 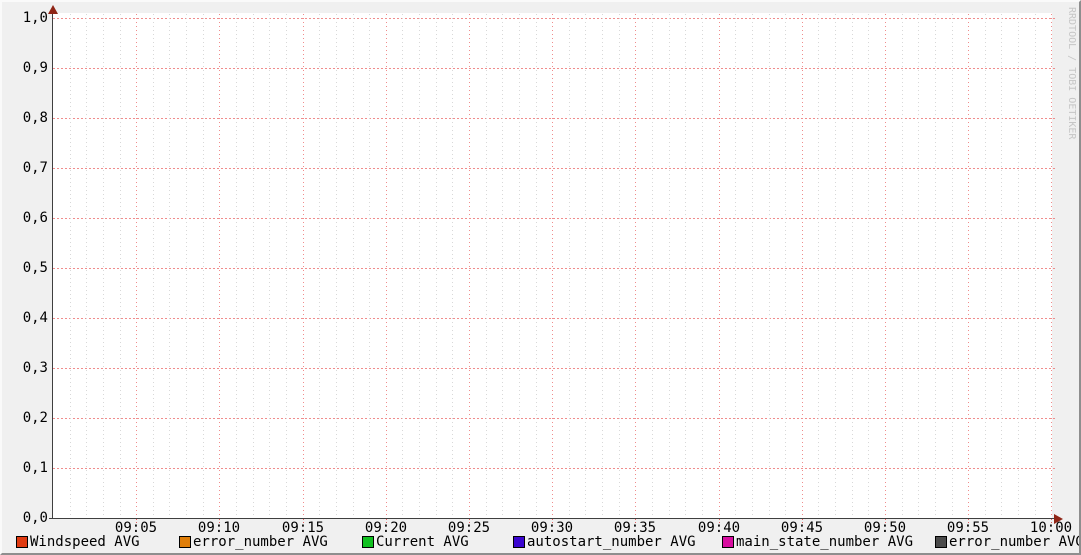 What do you see at coordinates (35, 468) in the screenshot?
I see `y-tick-label: 0,1` at bounding box center [35, 468].